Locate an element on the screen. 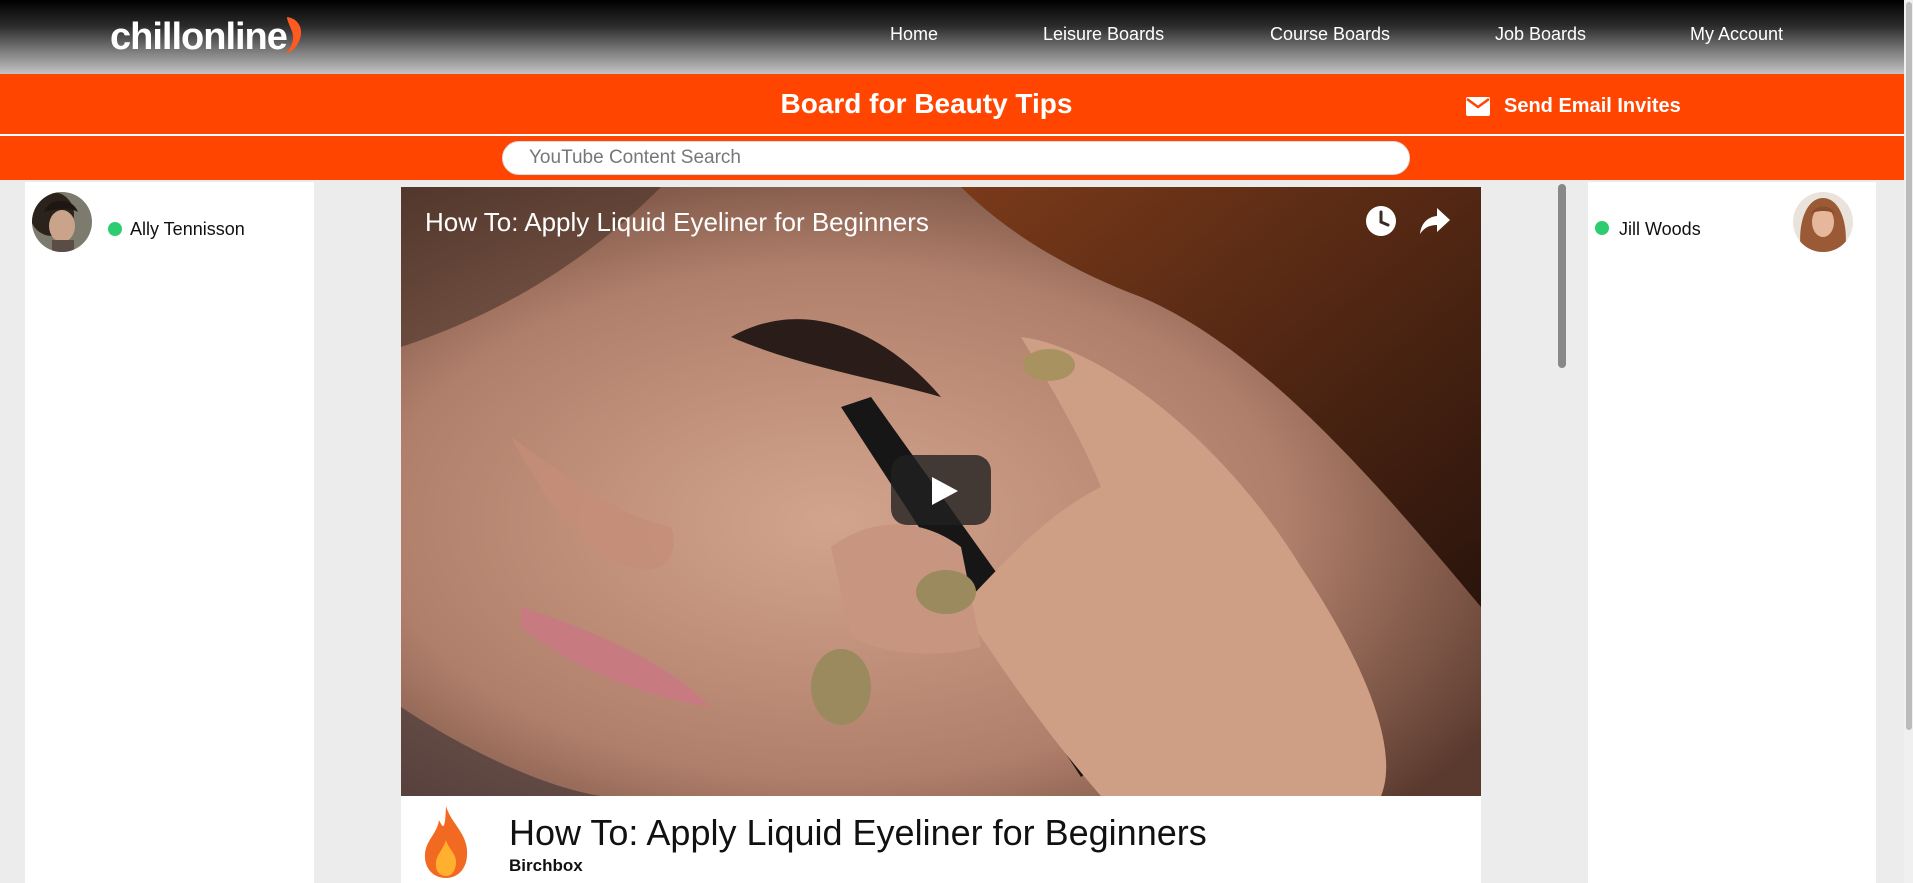 The height and width of the screenshot is (883, 1913). jill-avatar is located at coordinates (1823, 222).